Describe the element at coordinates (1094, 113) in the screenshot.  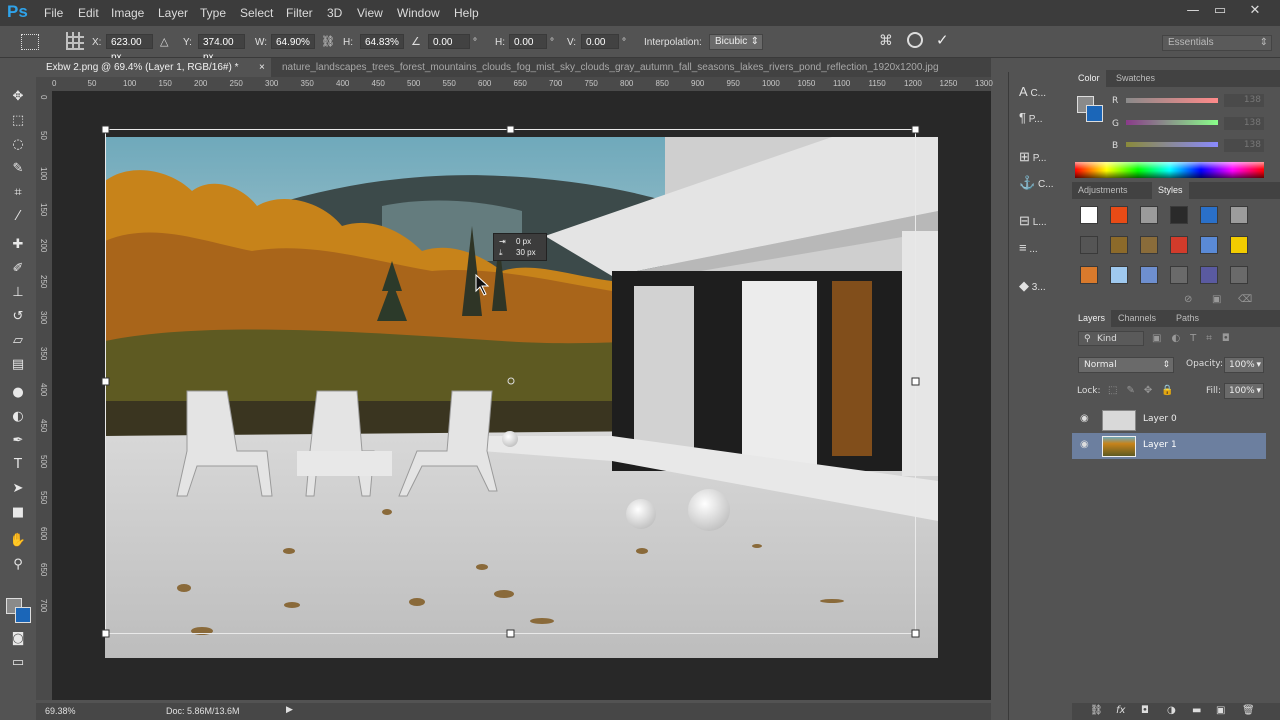
I see `color-bg-swatch` at that location.